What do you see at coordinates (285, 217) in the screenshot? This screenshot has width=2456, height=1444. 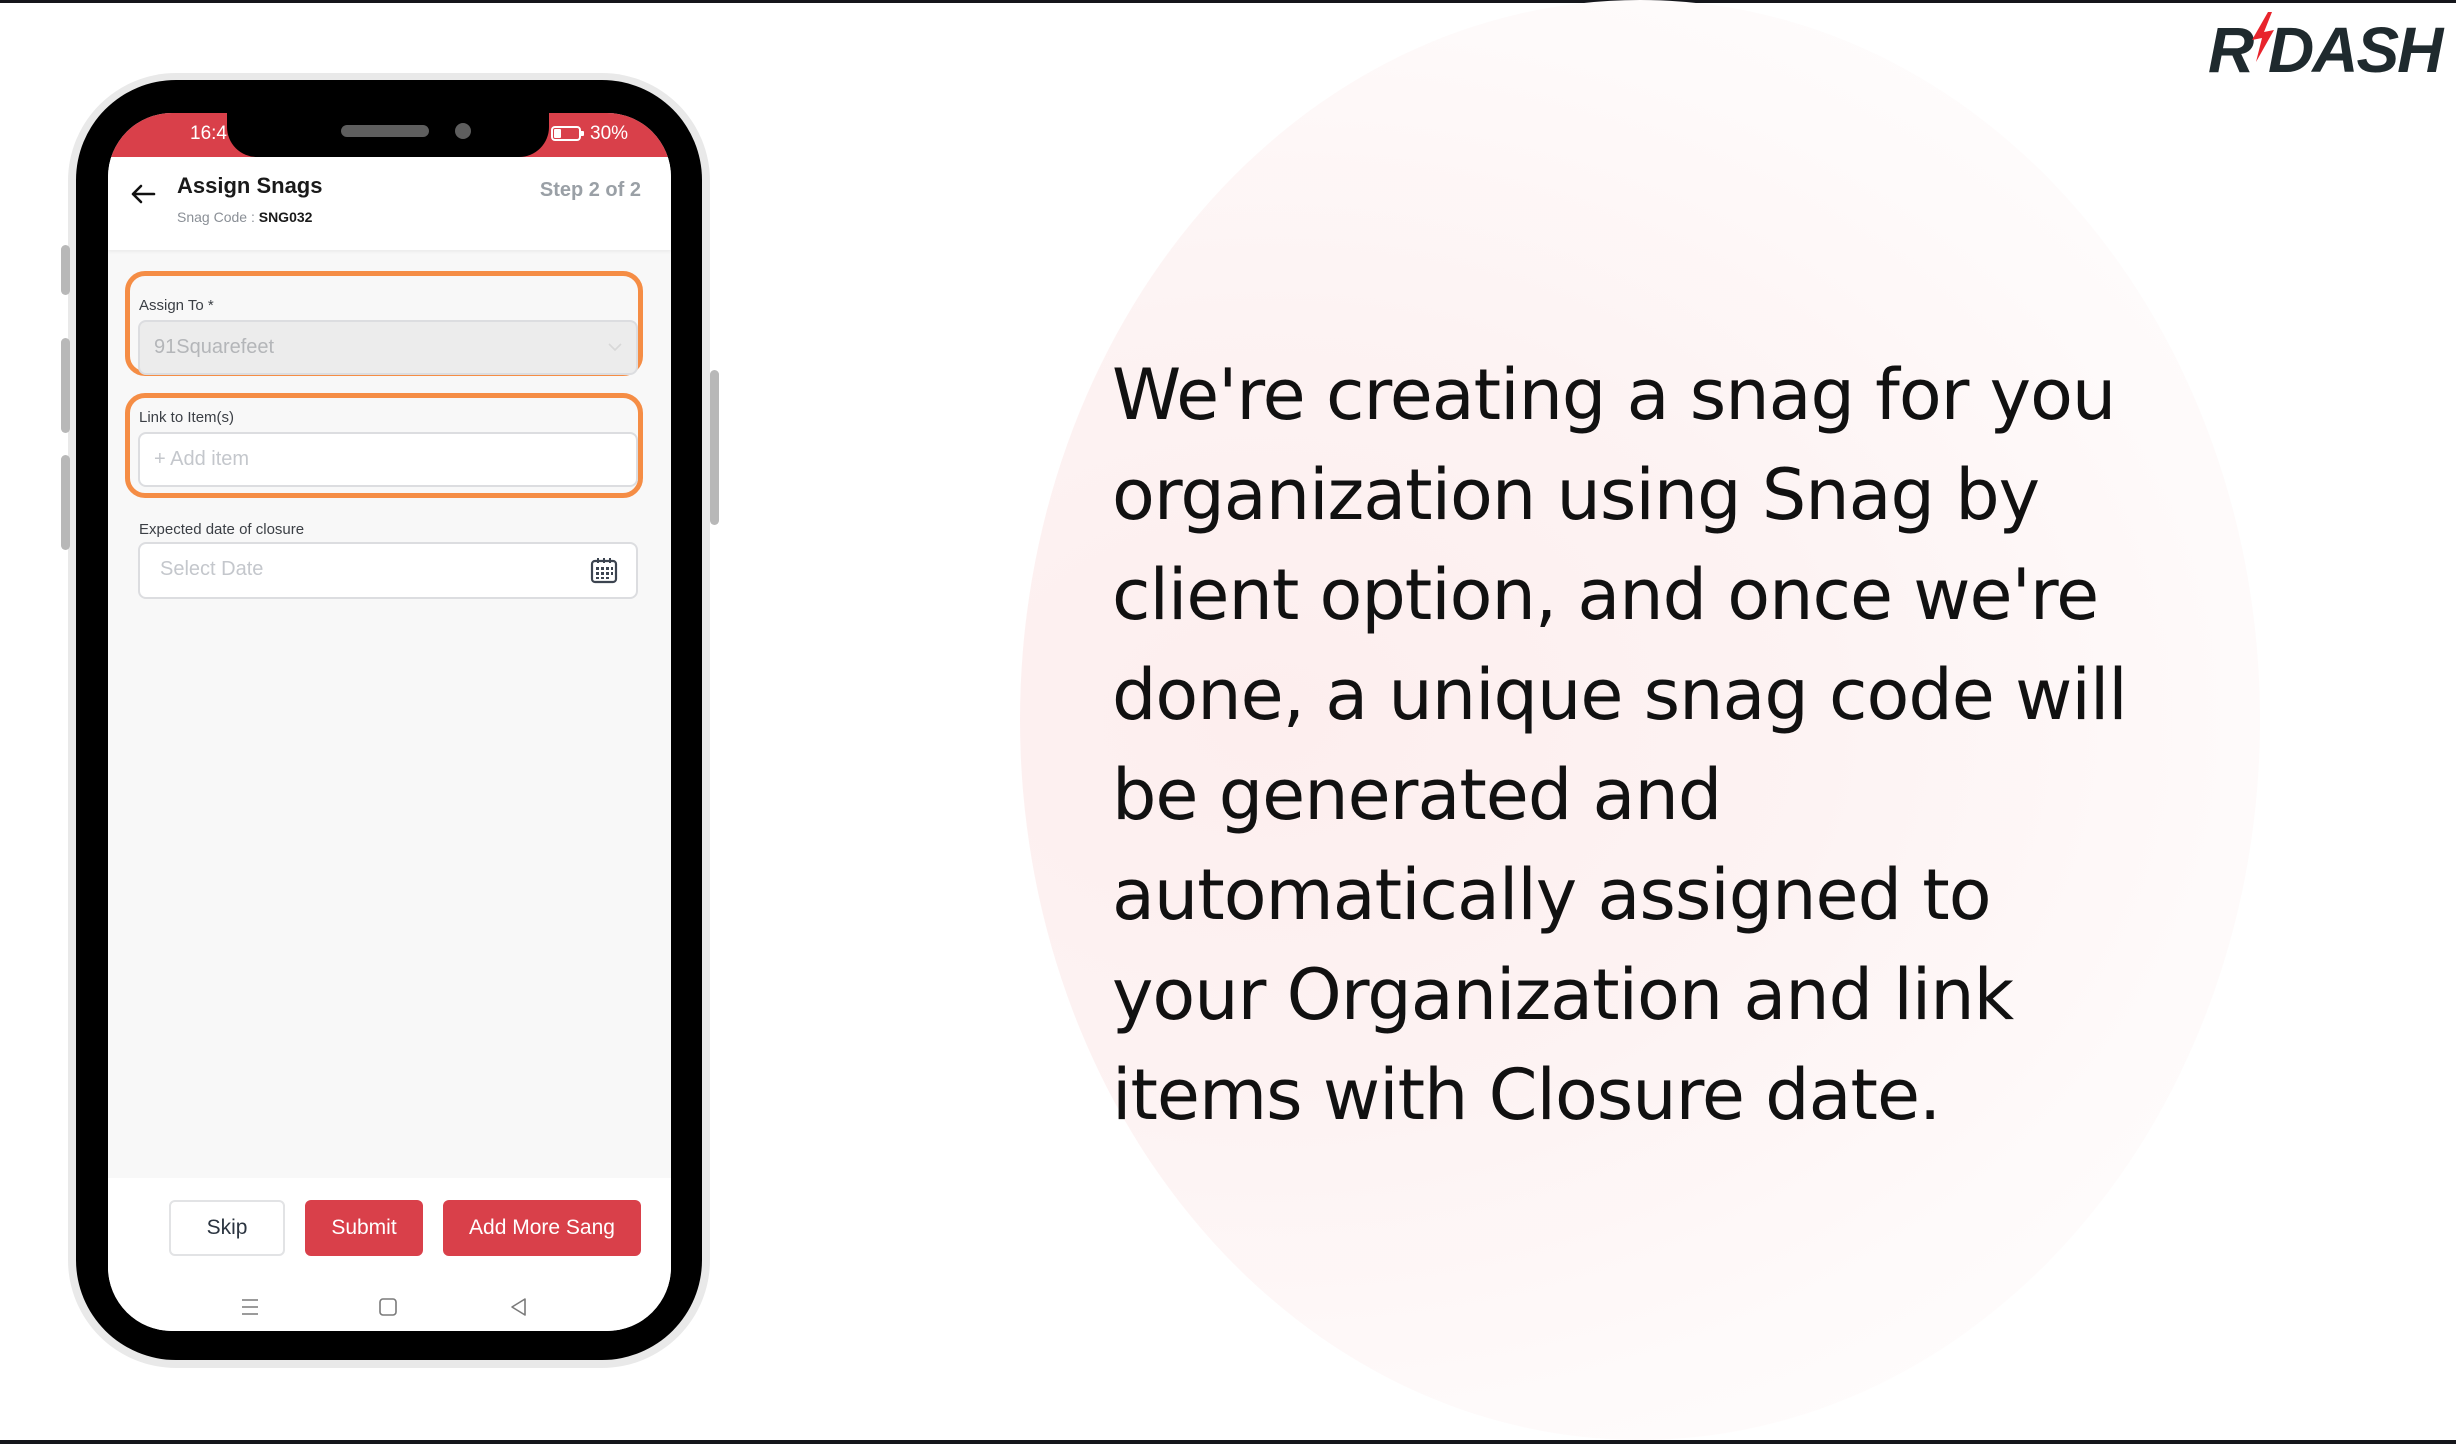 I see `snag-code-value: SNG032` at bounding box center [285, 217].